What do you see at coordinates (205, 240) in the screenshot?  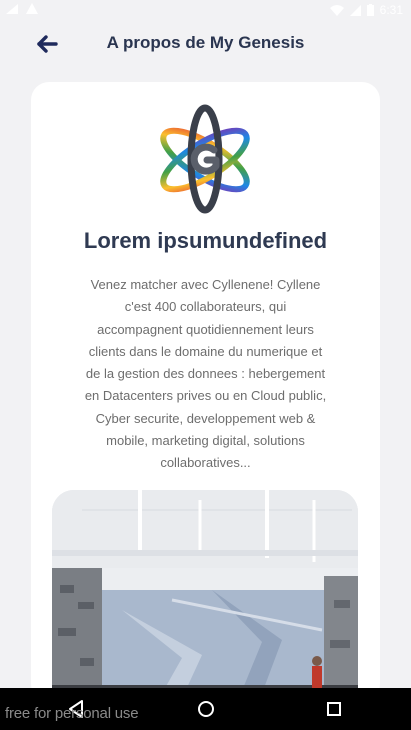 I see `card-title: Lorem ipsumundefined` at bounding box center [205, 240].